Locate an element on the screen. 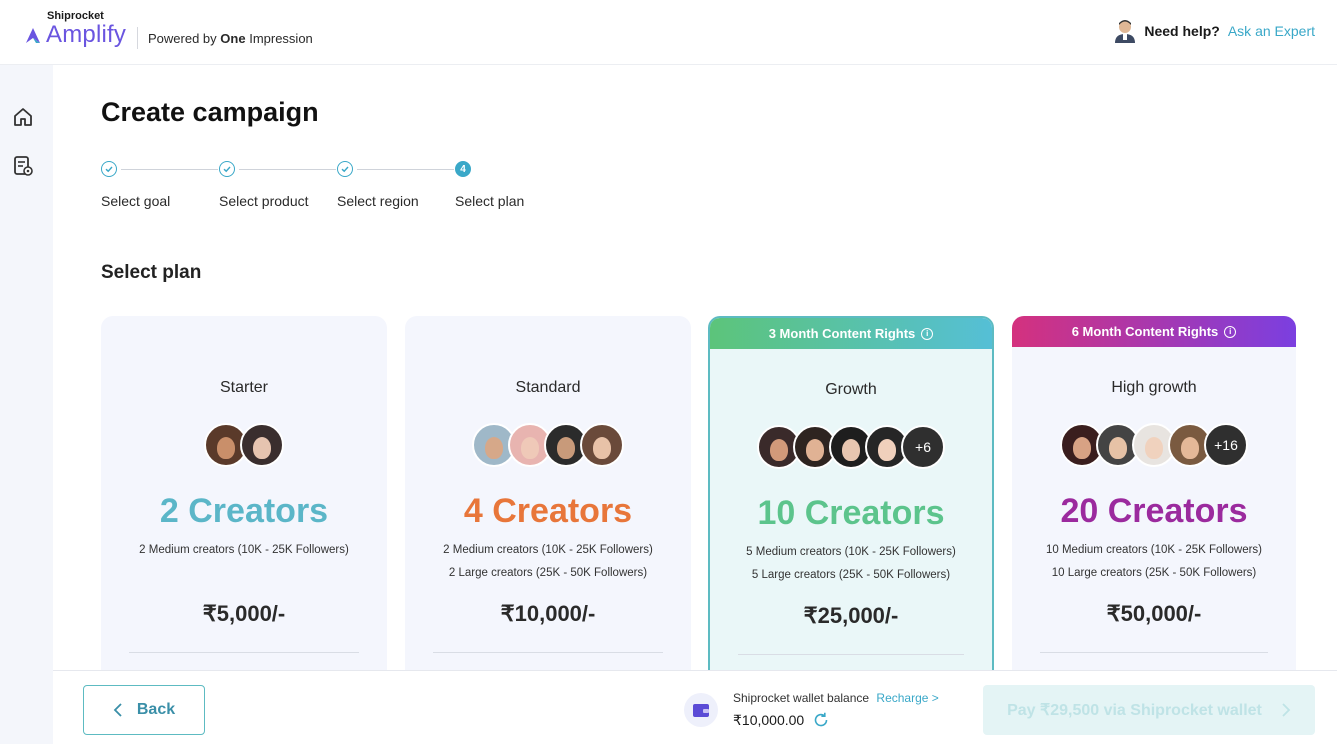  plan-price: ₹25,000/- is located at coordinates (851, 615).